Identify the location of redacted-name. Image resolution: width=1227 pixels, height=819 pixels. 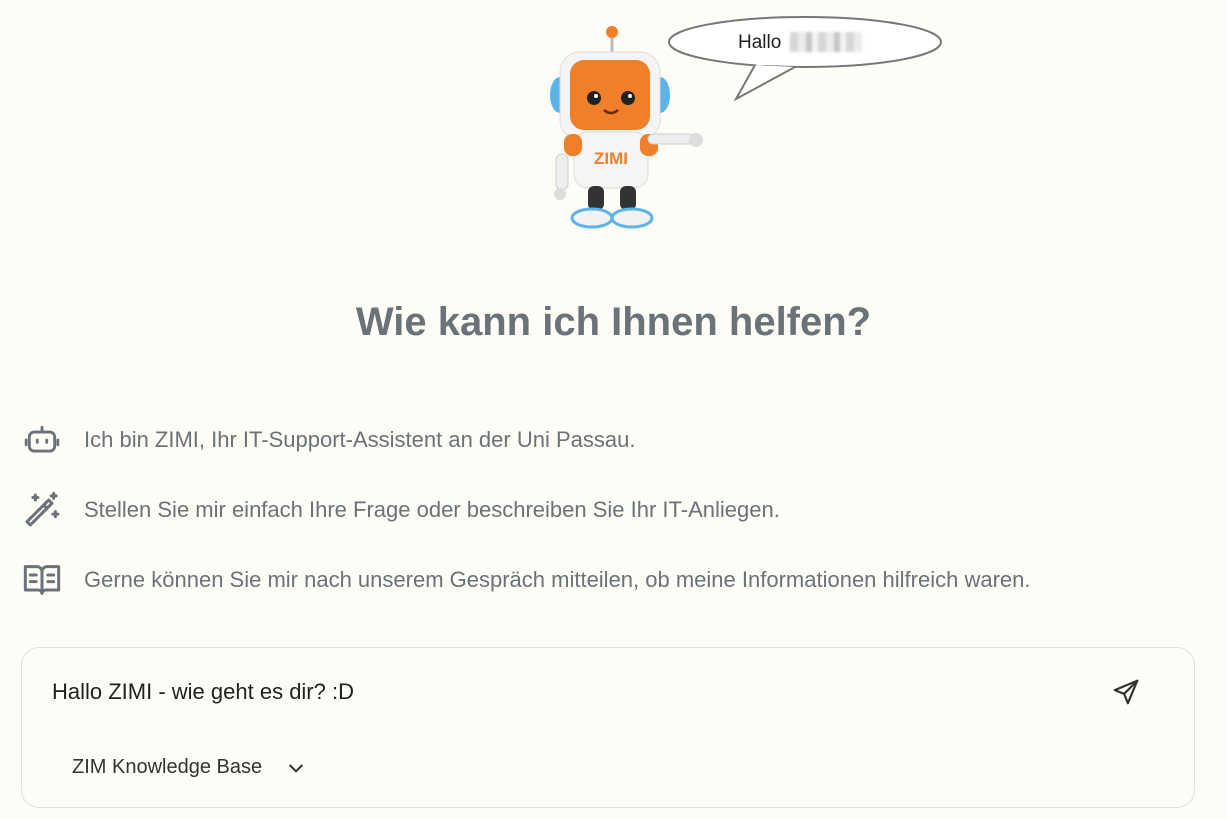
(826, 42).